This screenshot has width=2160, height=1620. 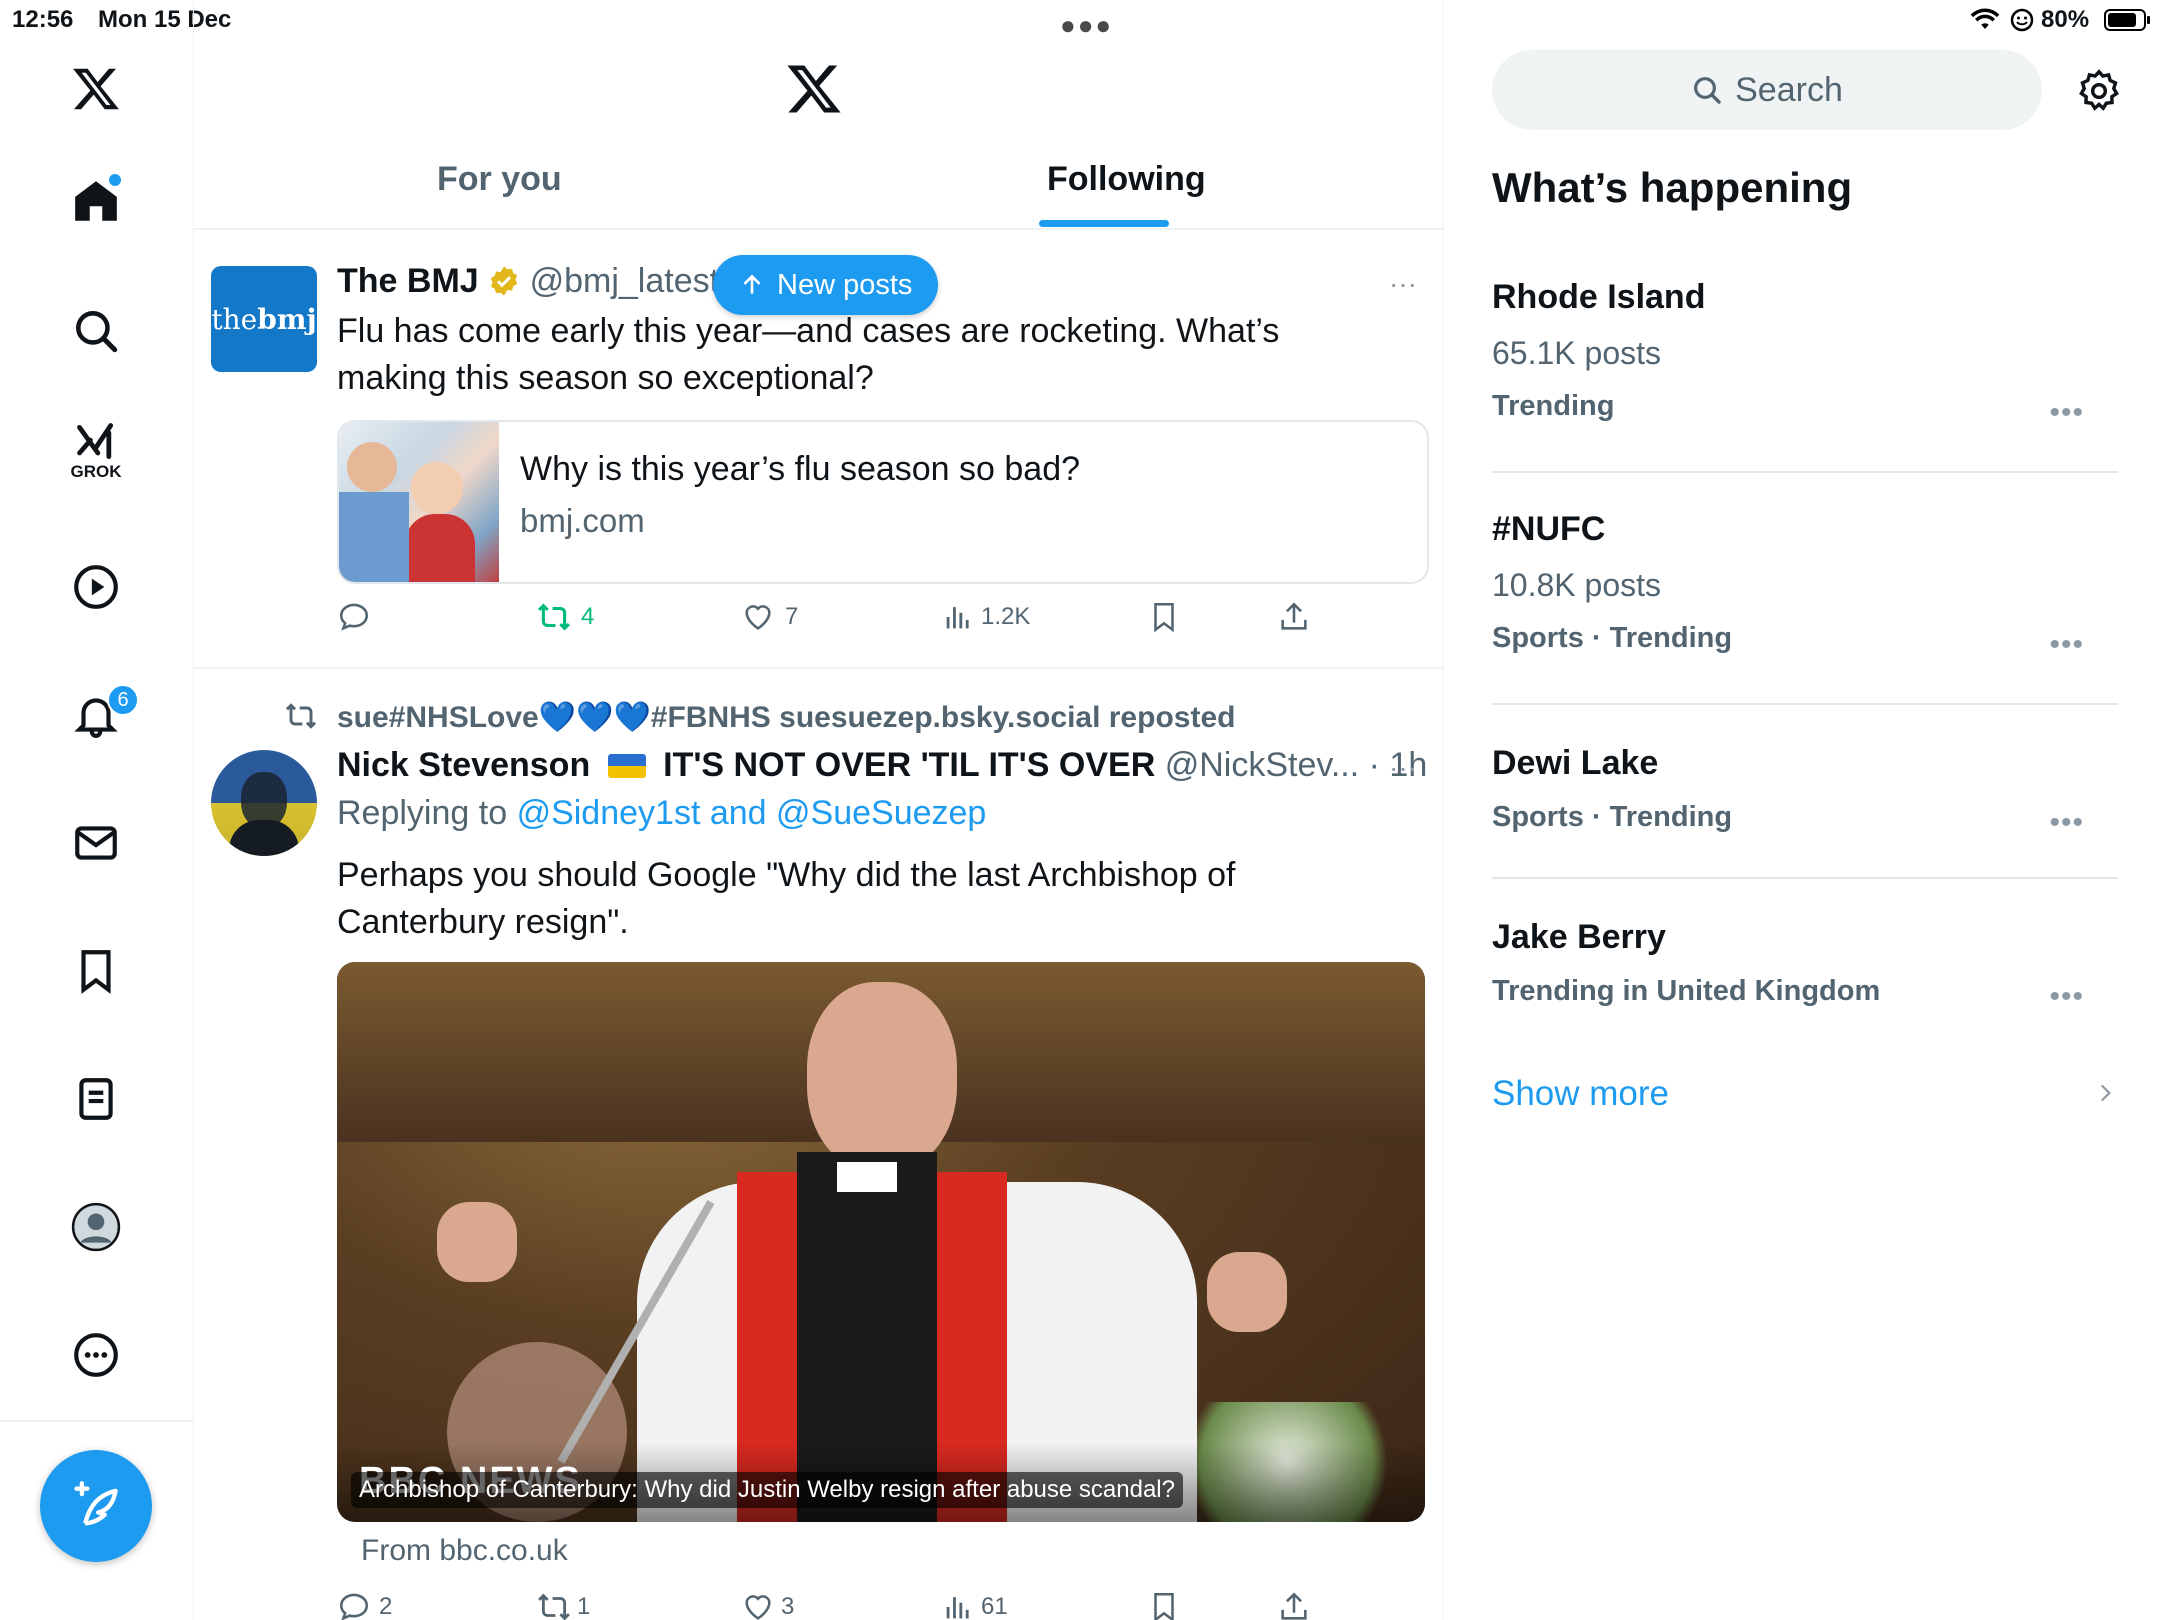 I want to click on avatar: the bmj, so click(x=264, y=319).